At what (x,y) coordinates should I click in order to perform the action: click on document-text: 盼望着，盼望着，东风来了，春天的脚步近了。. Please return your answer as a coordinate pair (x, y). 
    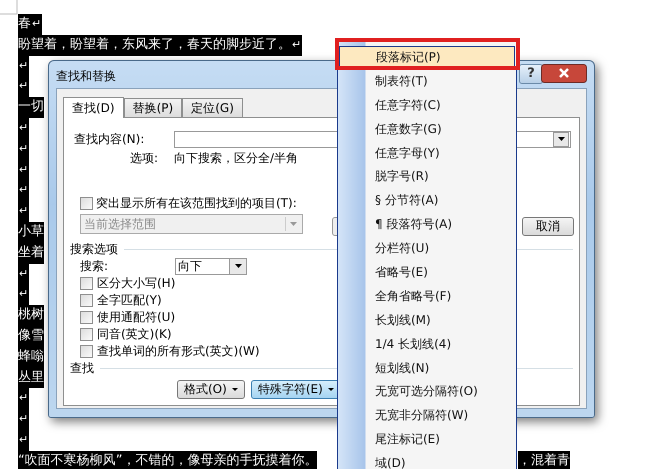
    Looking at the image, I should click on (154, 45).